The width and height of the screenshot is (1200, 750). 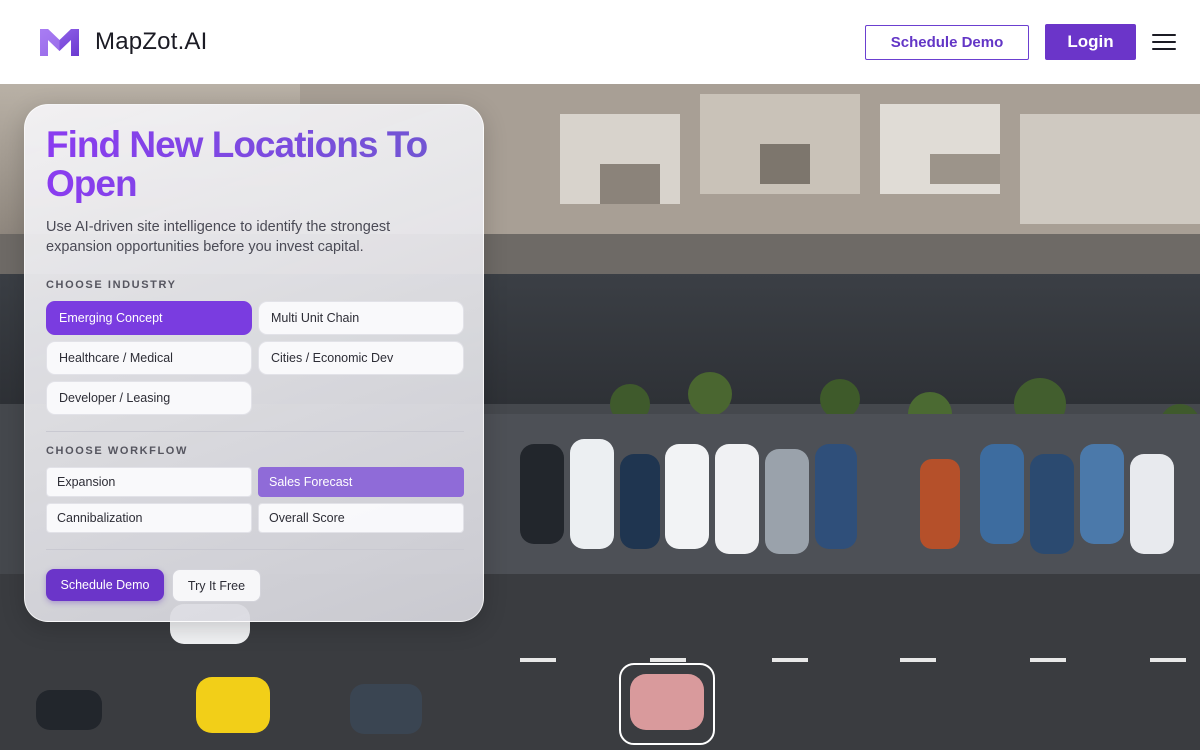 I want to click on header-schedule-demo-button: Schedule Demo, so click(x=947, y=42).